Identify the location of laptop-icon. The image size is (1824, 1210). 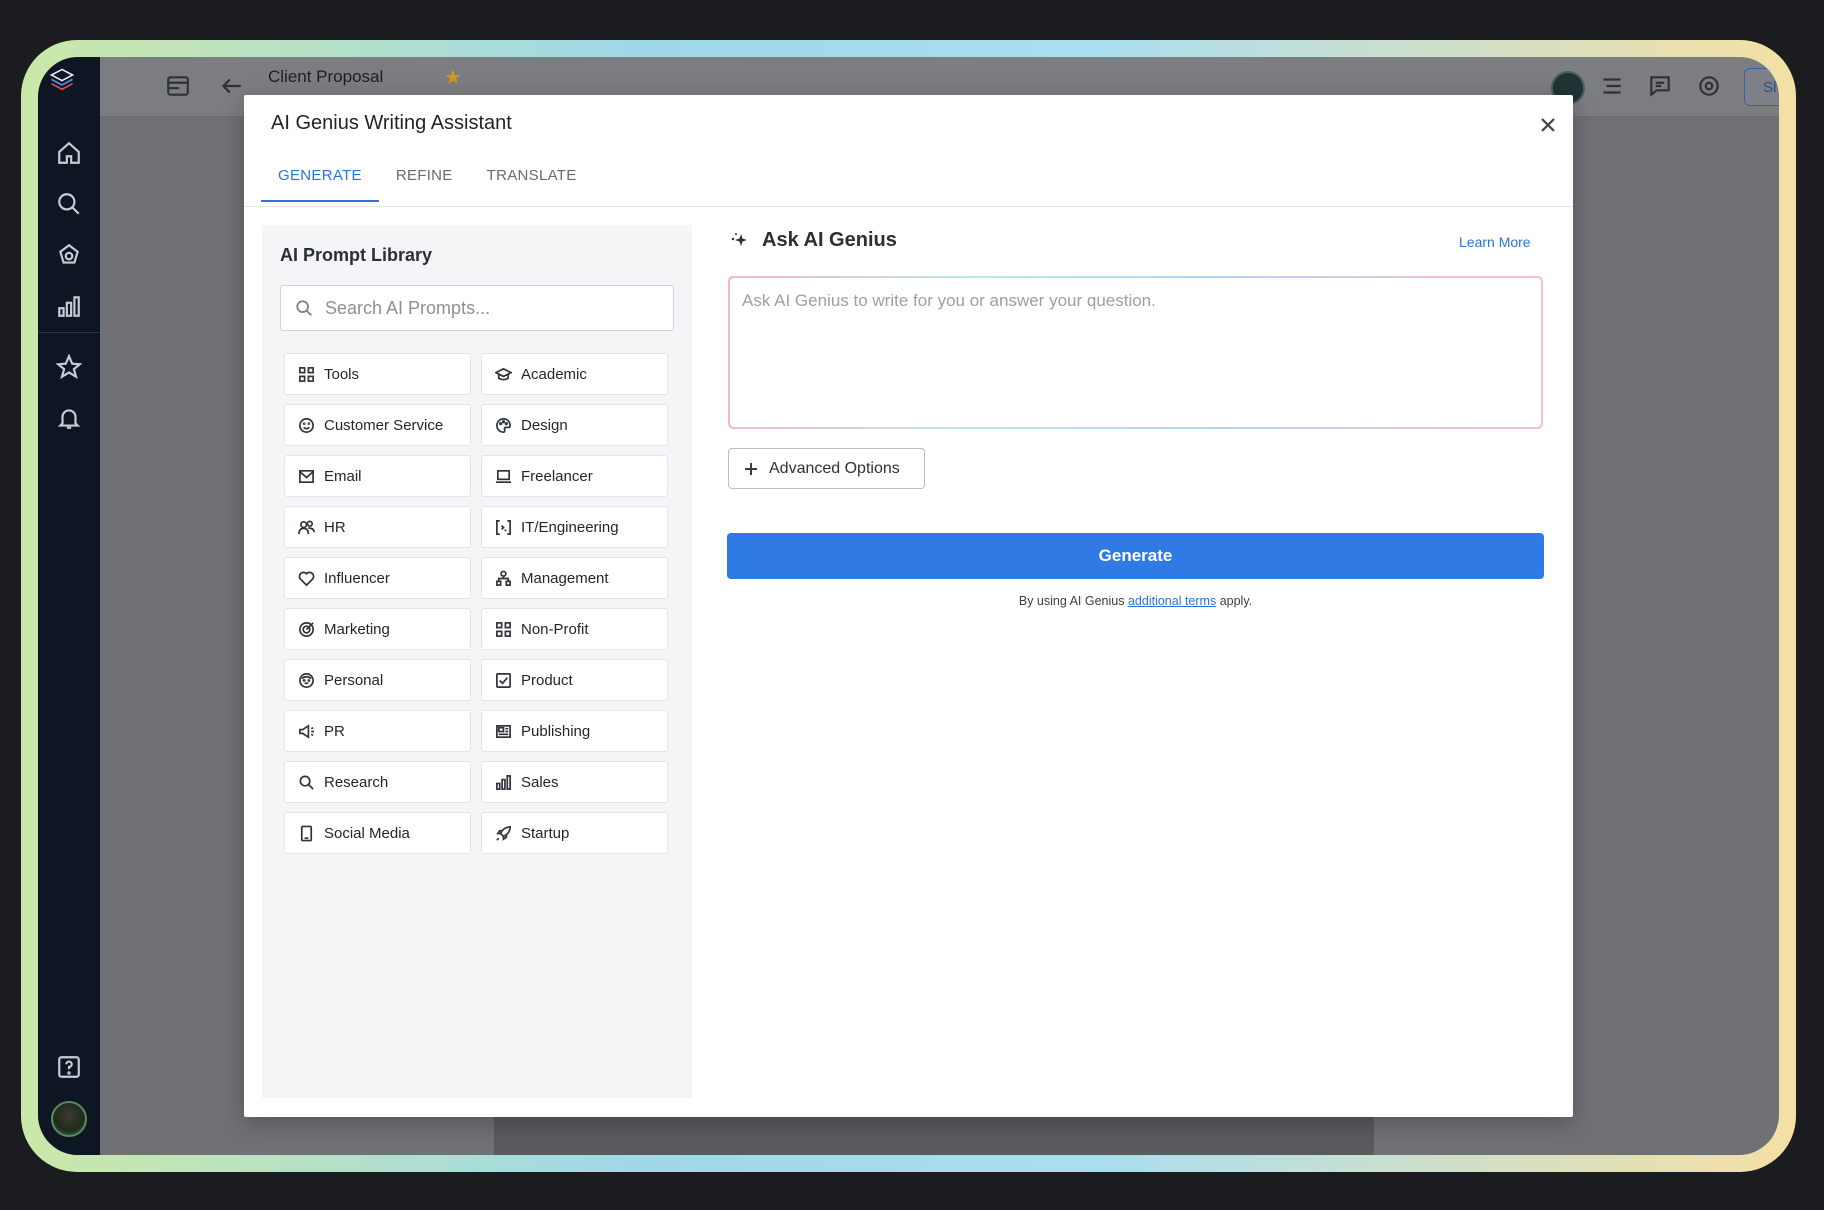
(503, 476).